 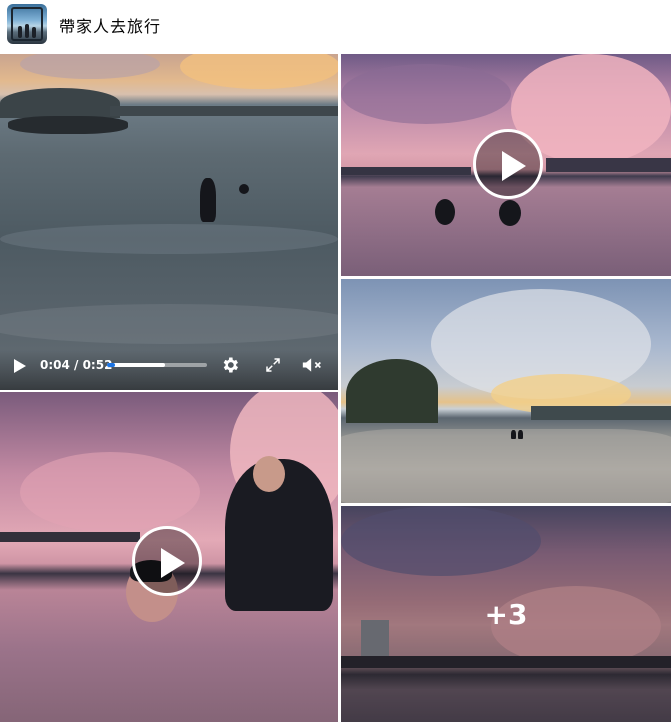 What do you see at coordinates (111, 365) in the screenshot?
I see `progress-played` at bounding box center [111, 365].